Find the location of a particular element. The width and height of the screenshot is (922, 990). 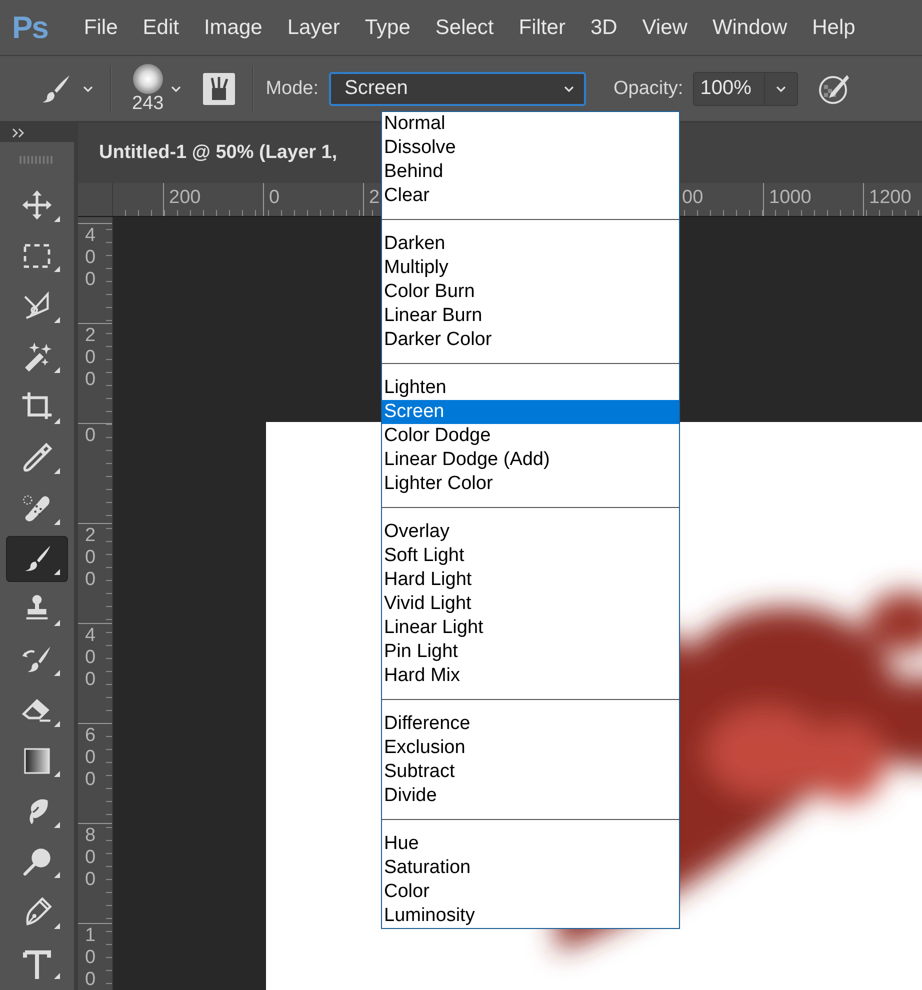

blend-mode-option: Linear Light is located at coordinates (530, 628).